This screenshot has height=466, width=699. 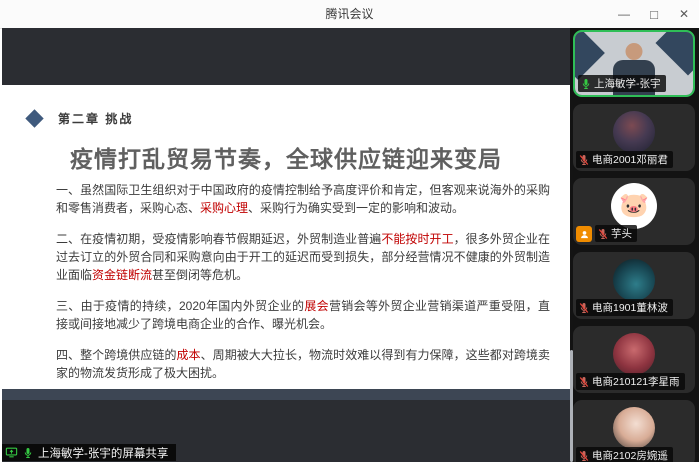 I want to click on participant-nameplate: 电商210121李星雨, so click(x=630, y=381).